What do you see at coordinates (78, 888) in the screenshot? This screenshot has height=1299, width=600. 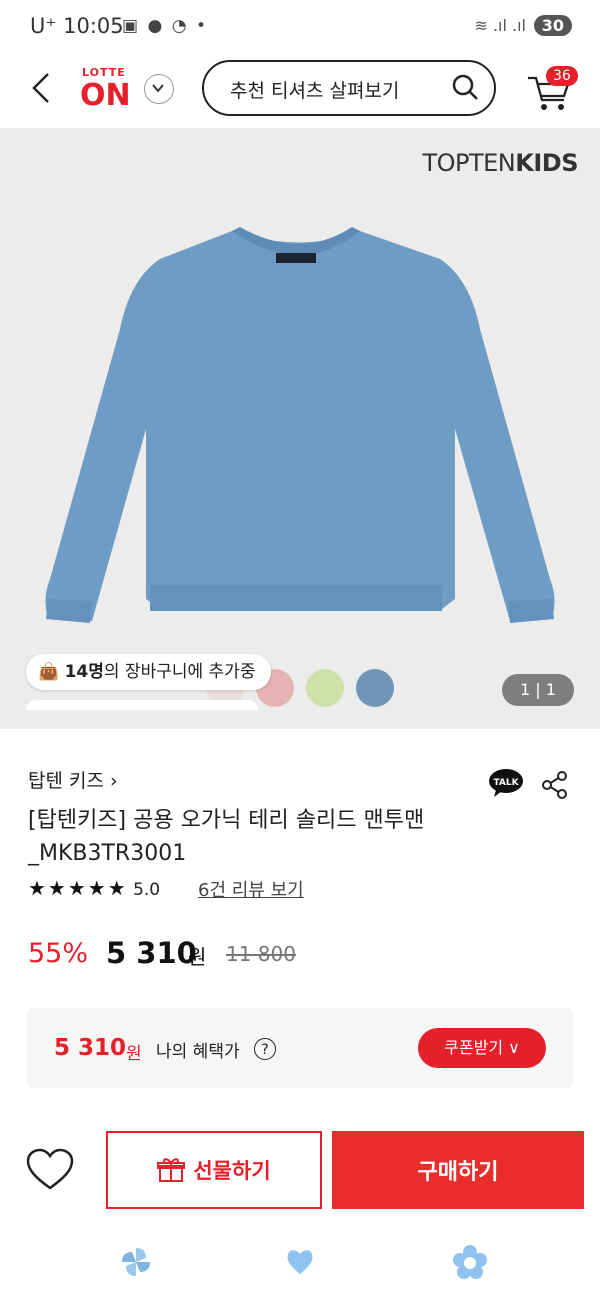 I see `star-rating-icon: ★★★★★` at bounding box center [78, 888].